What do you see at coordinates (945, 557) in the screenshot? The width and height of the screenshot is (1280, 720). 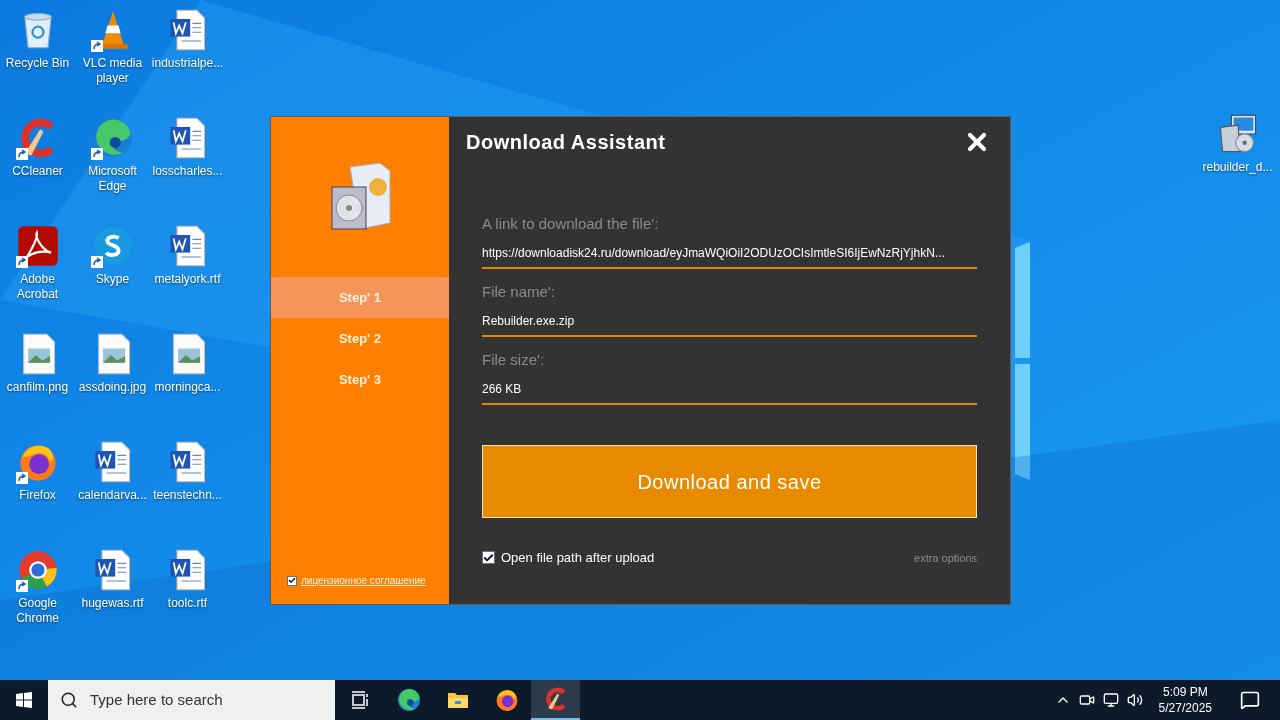 I see `extra-options-link: extra options` at bounding box center [945, 557].